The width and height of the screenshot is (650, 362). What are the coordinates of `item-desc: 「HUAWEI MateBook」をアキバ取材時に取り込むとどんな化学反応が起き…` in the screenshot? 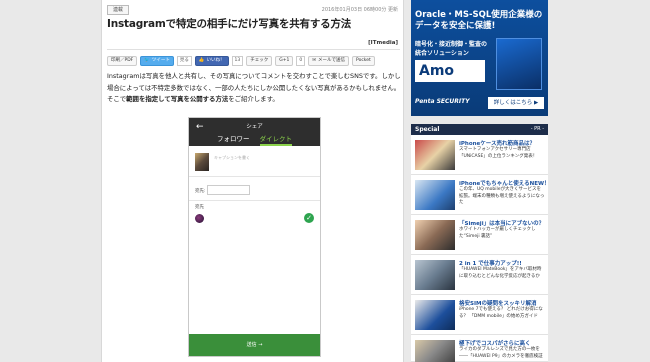 It's located at (500, 273).